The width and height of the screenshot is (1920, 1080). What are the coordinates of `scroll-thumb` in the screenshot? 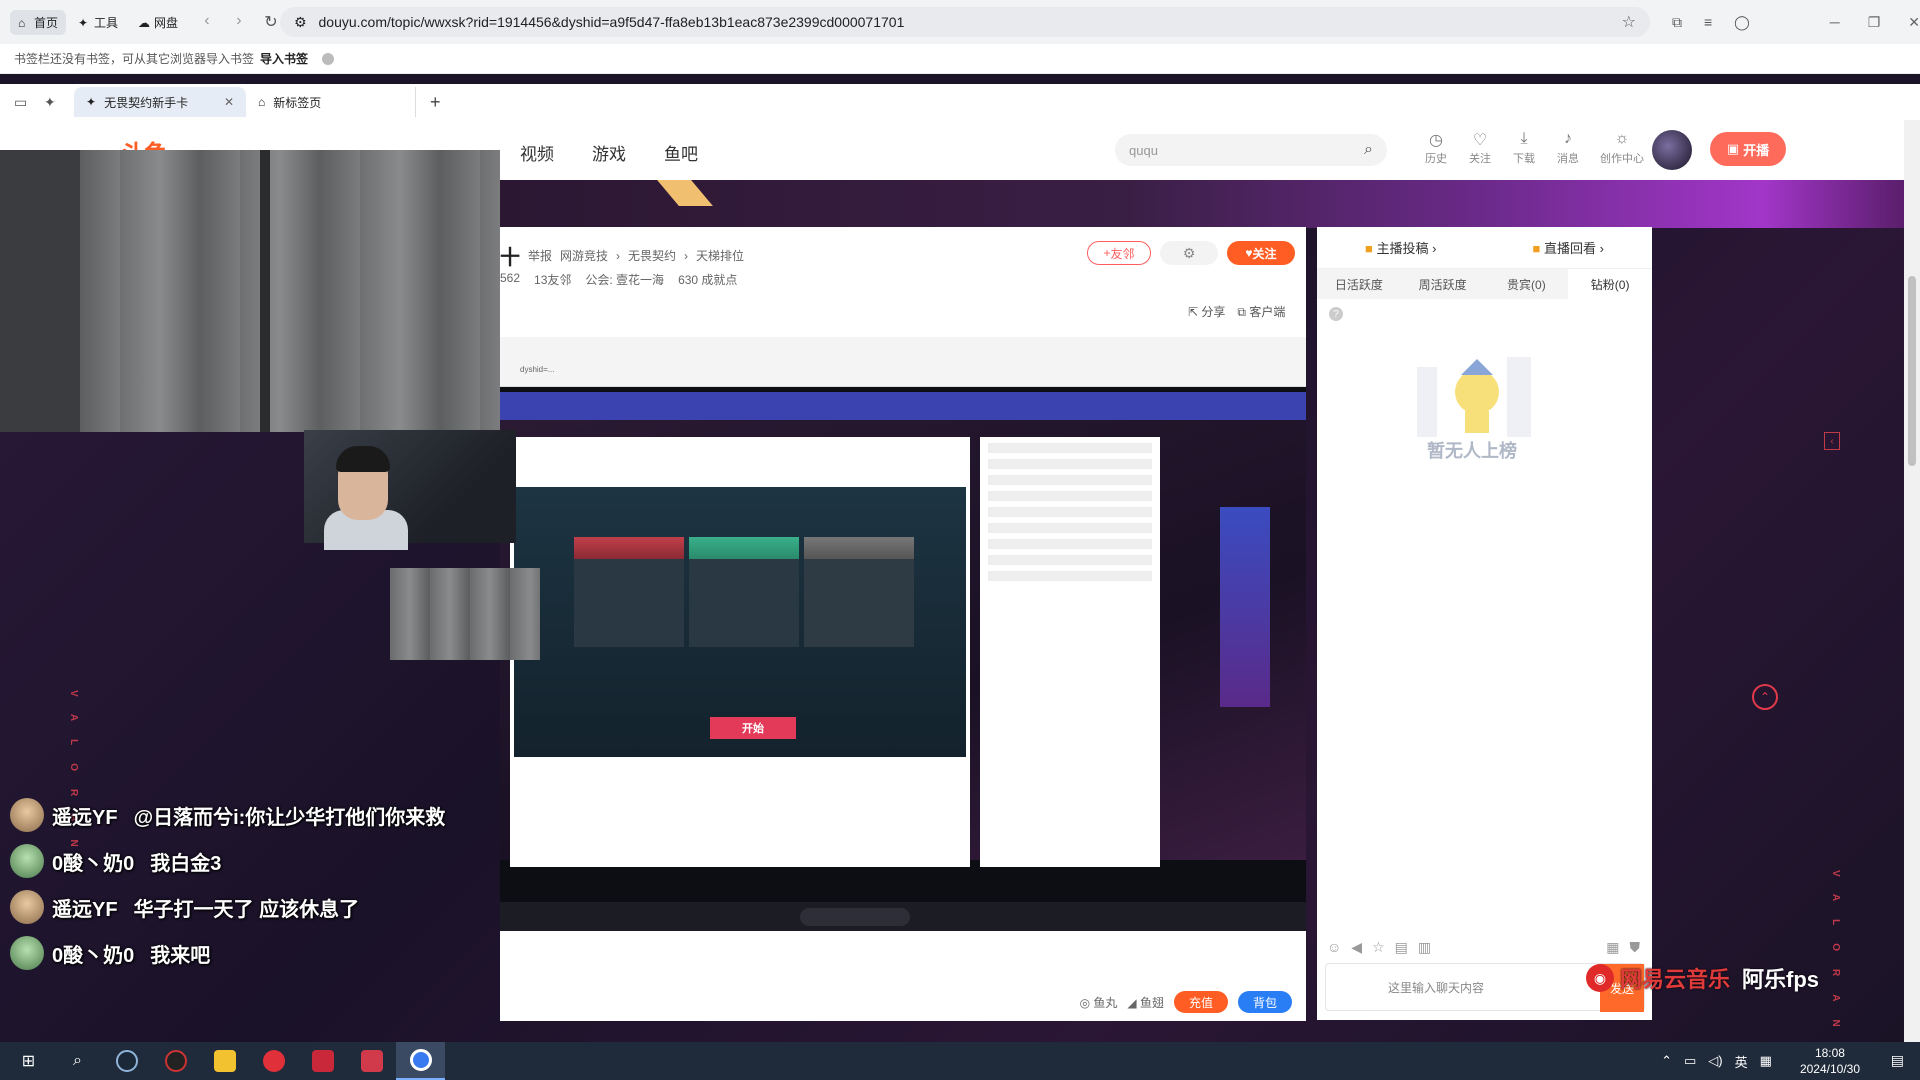 It's located at (1912, 371).